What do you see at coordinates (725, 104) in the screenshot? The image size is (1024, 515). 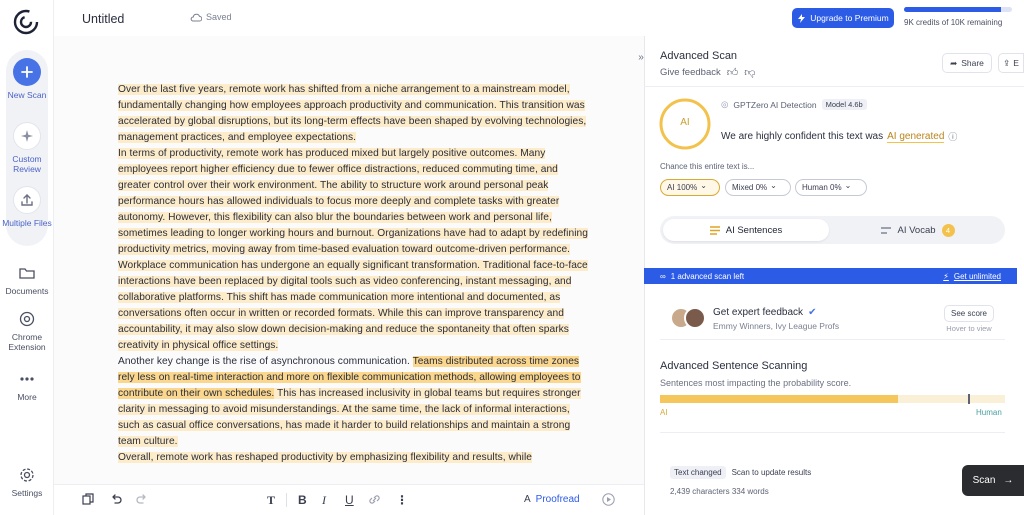 I see `gptzero-small-icon: ◎` at bounding box center [725, 104].